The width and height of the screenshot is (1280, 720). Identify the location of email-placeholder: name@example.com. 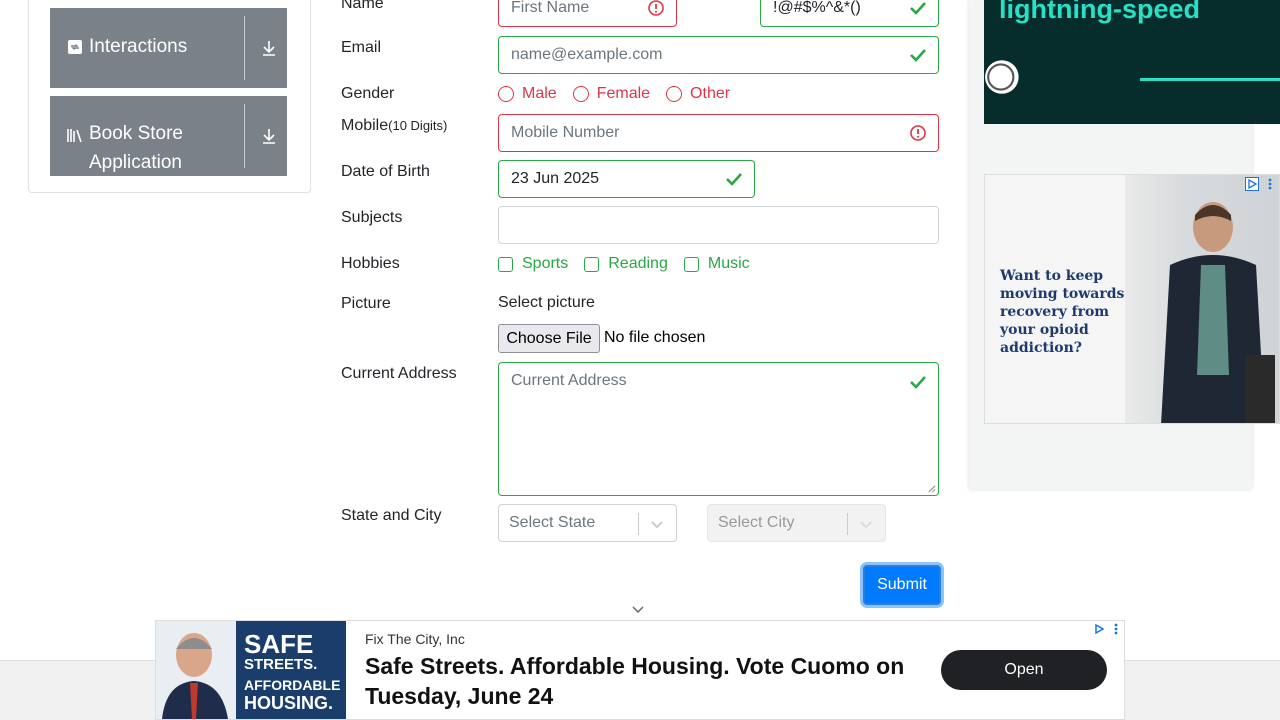
(587, 54).